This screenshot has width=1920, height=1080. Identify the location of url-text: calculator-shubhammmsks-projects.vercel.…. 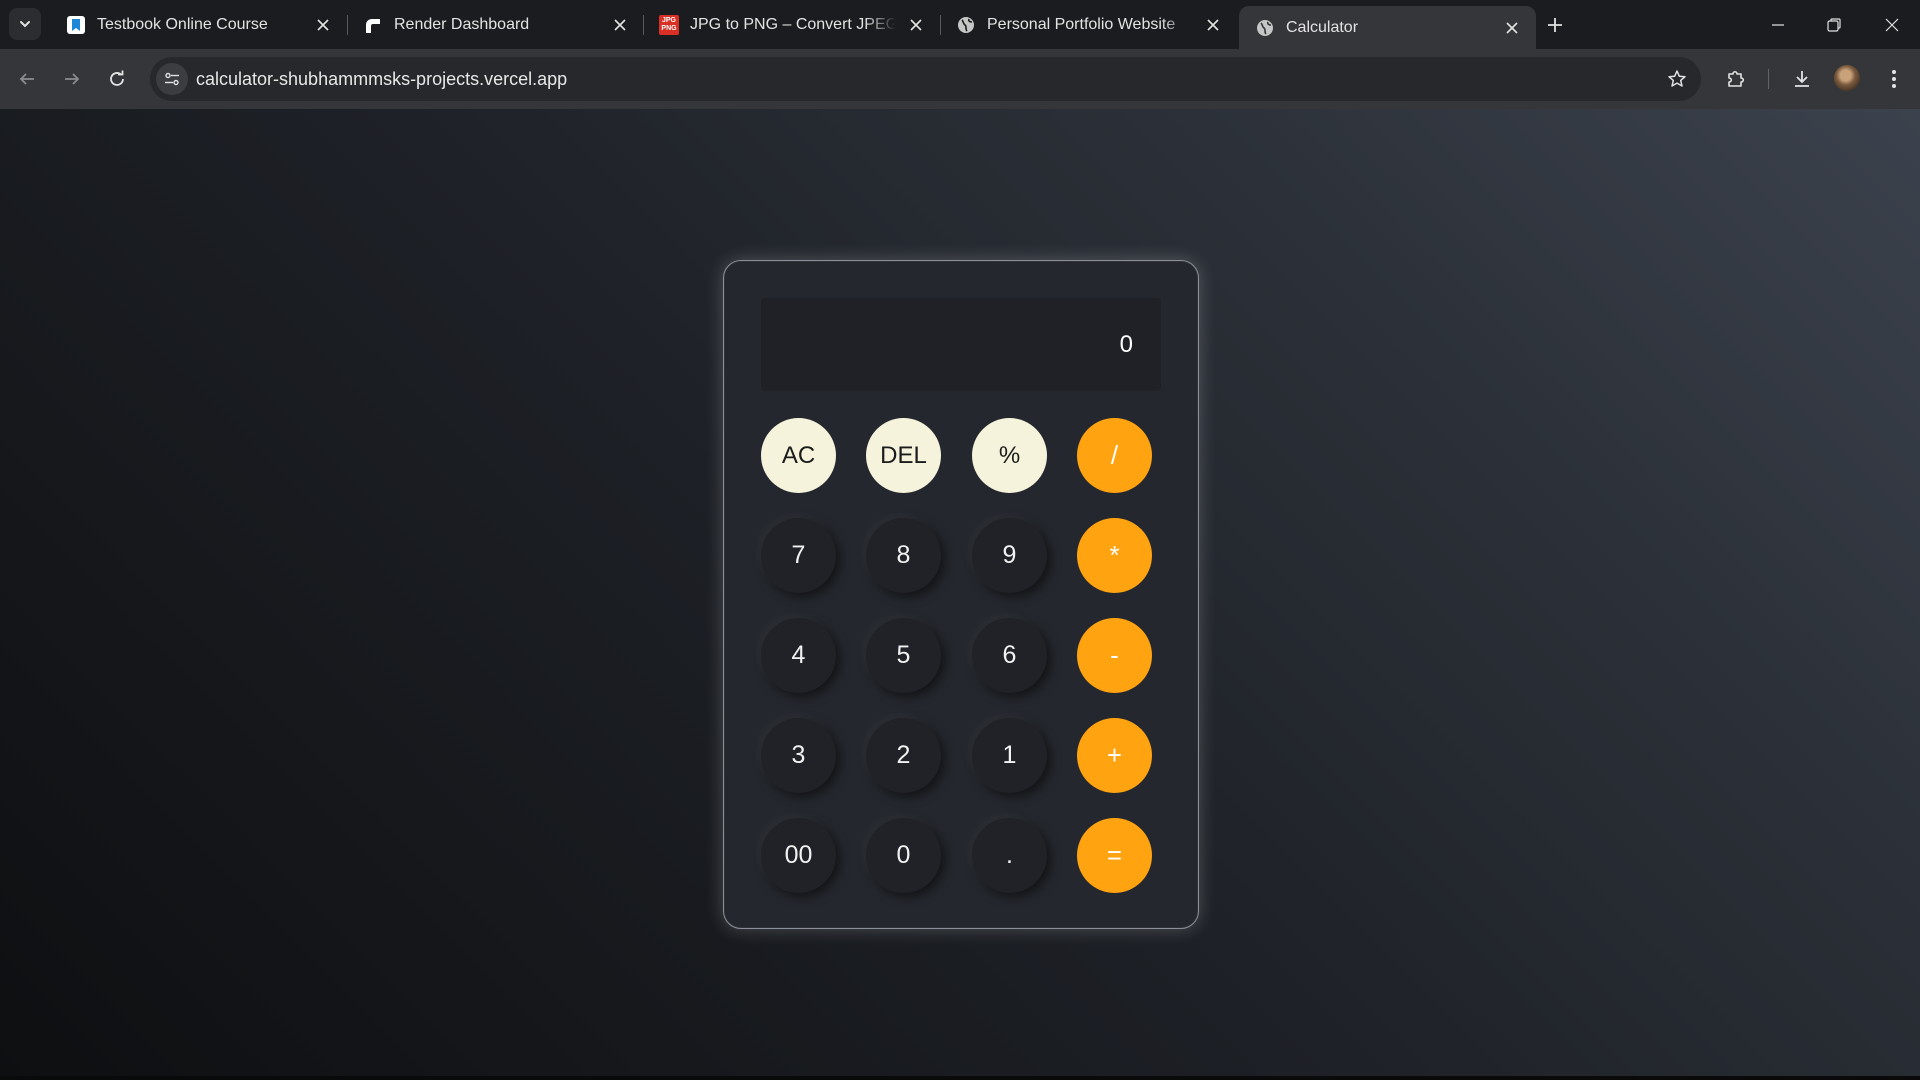
(381, 79).